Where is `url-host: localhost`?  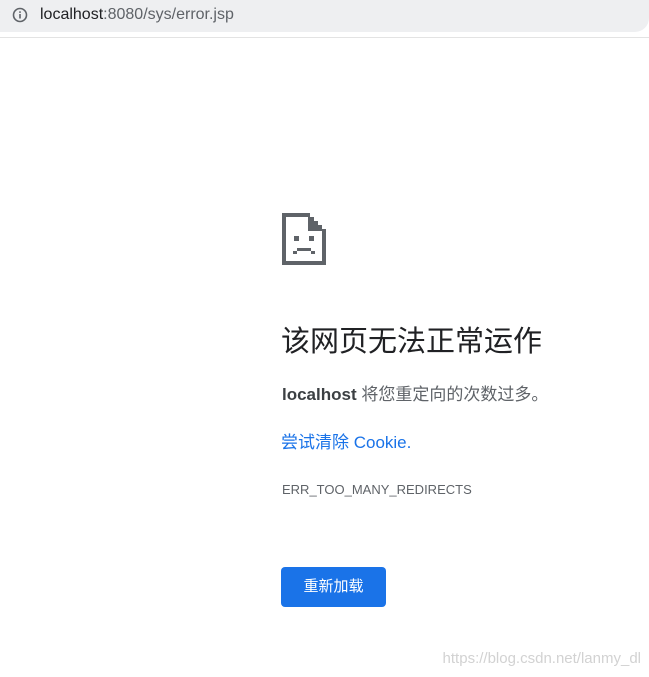
url-host: localhost is located at coordinates (72, 14).